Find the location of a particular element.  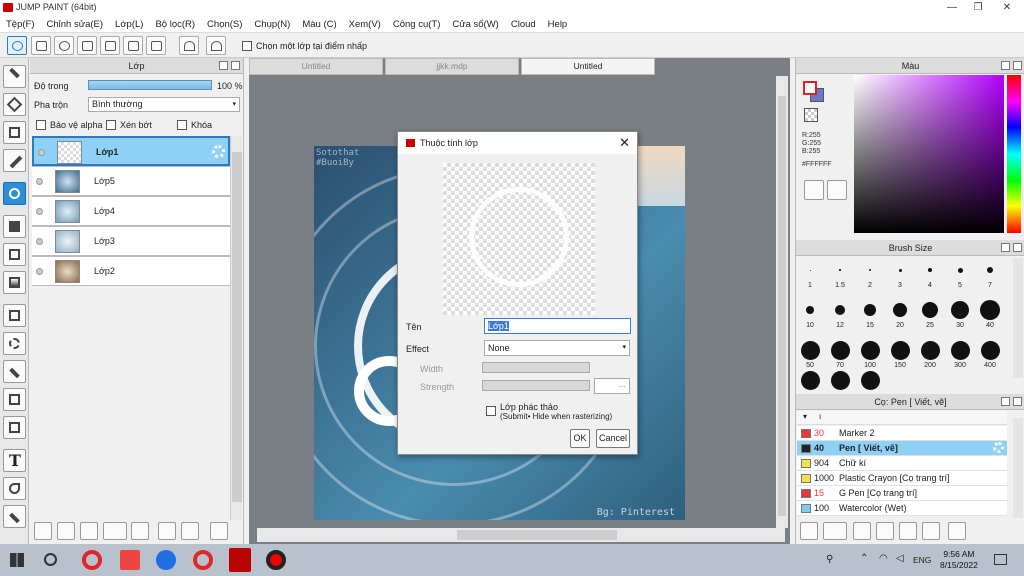

brush-menu-icon is located at coordinates (835, 531).